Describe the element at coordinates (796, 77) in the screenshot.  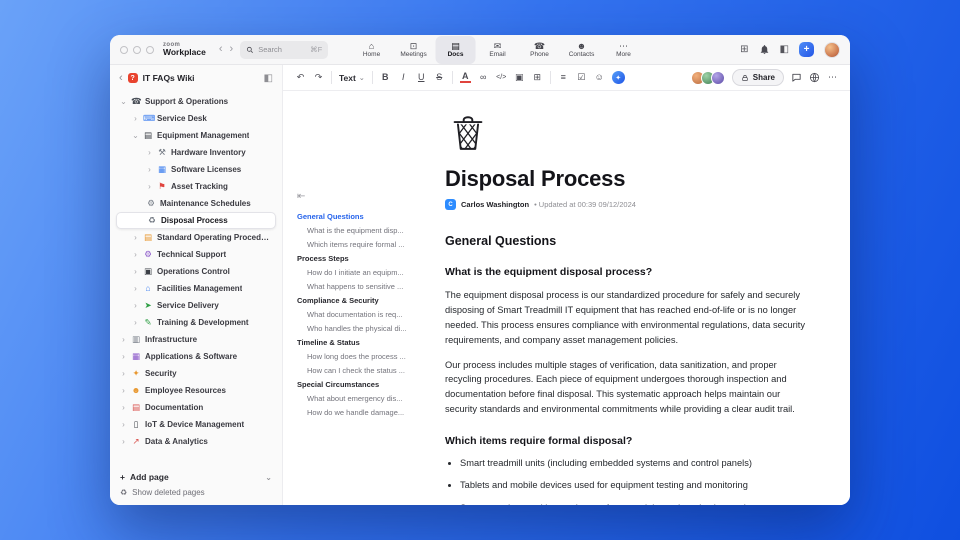
I see `comment-icon` at that location.